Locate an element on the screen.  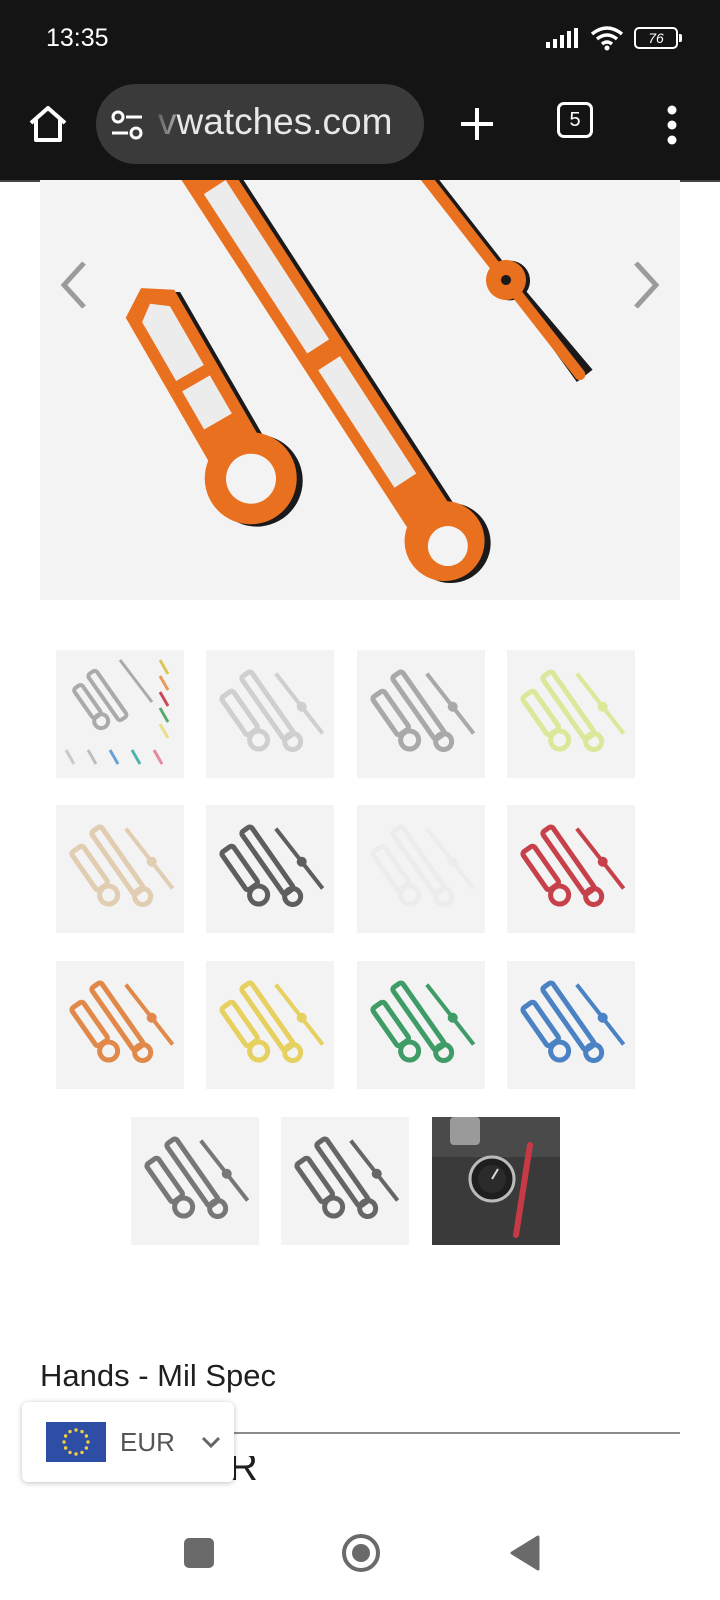
url-fade is located at coordinates (160, 124).